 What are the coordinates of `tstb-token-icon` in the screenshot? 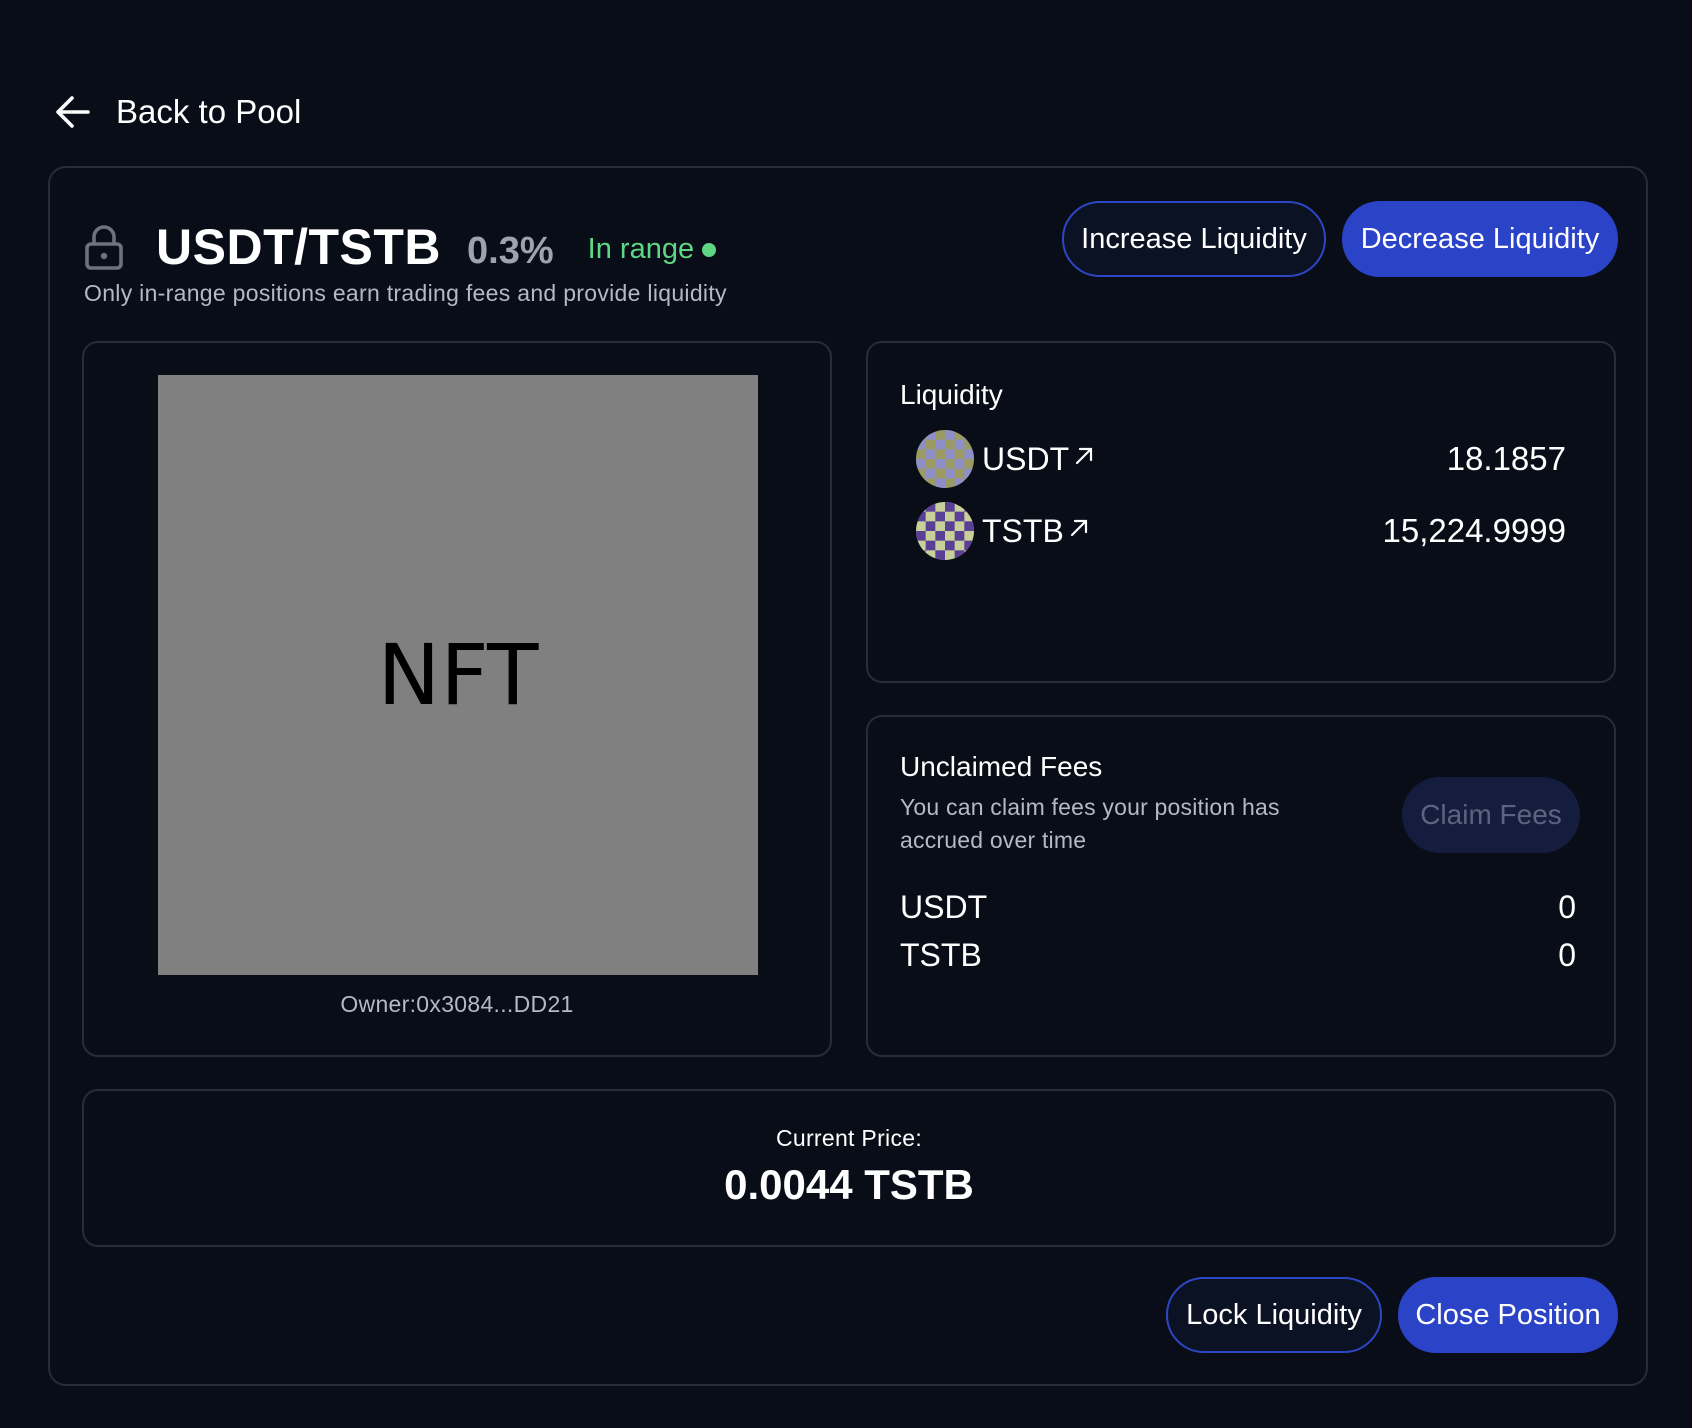 It's located at (945, 531).